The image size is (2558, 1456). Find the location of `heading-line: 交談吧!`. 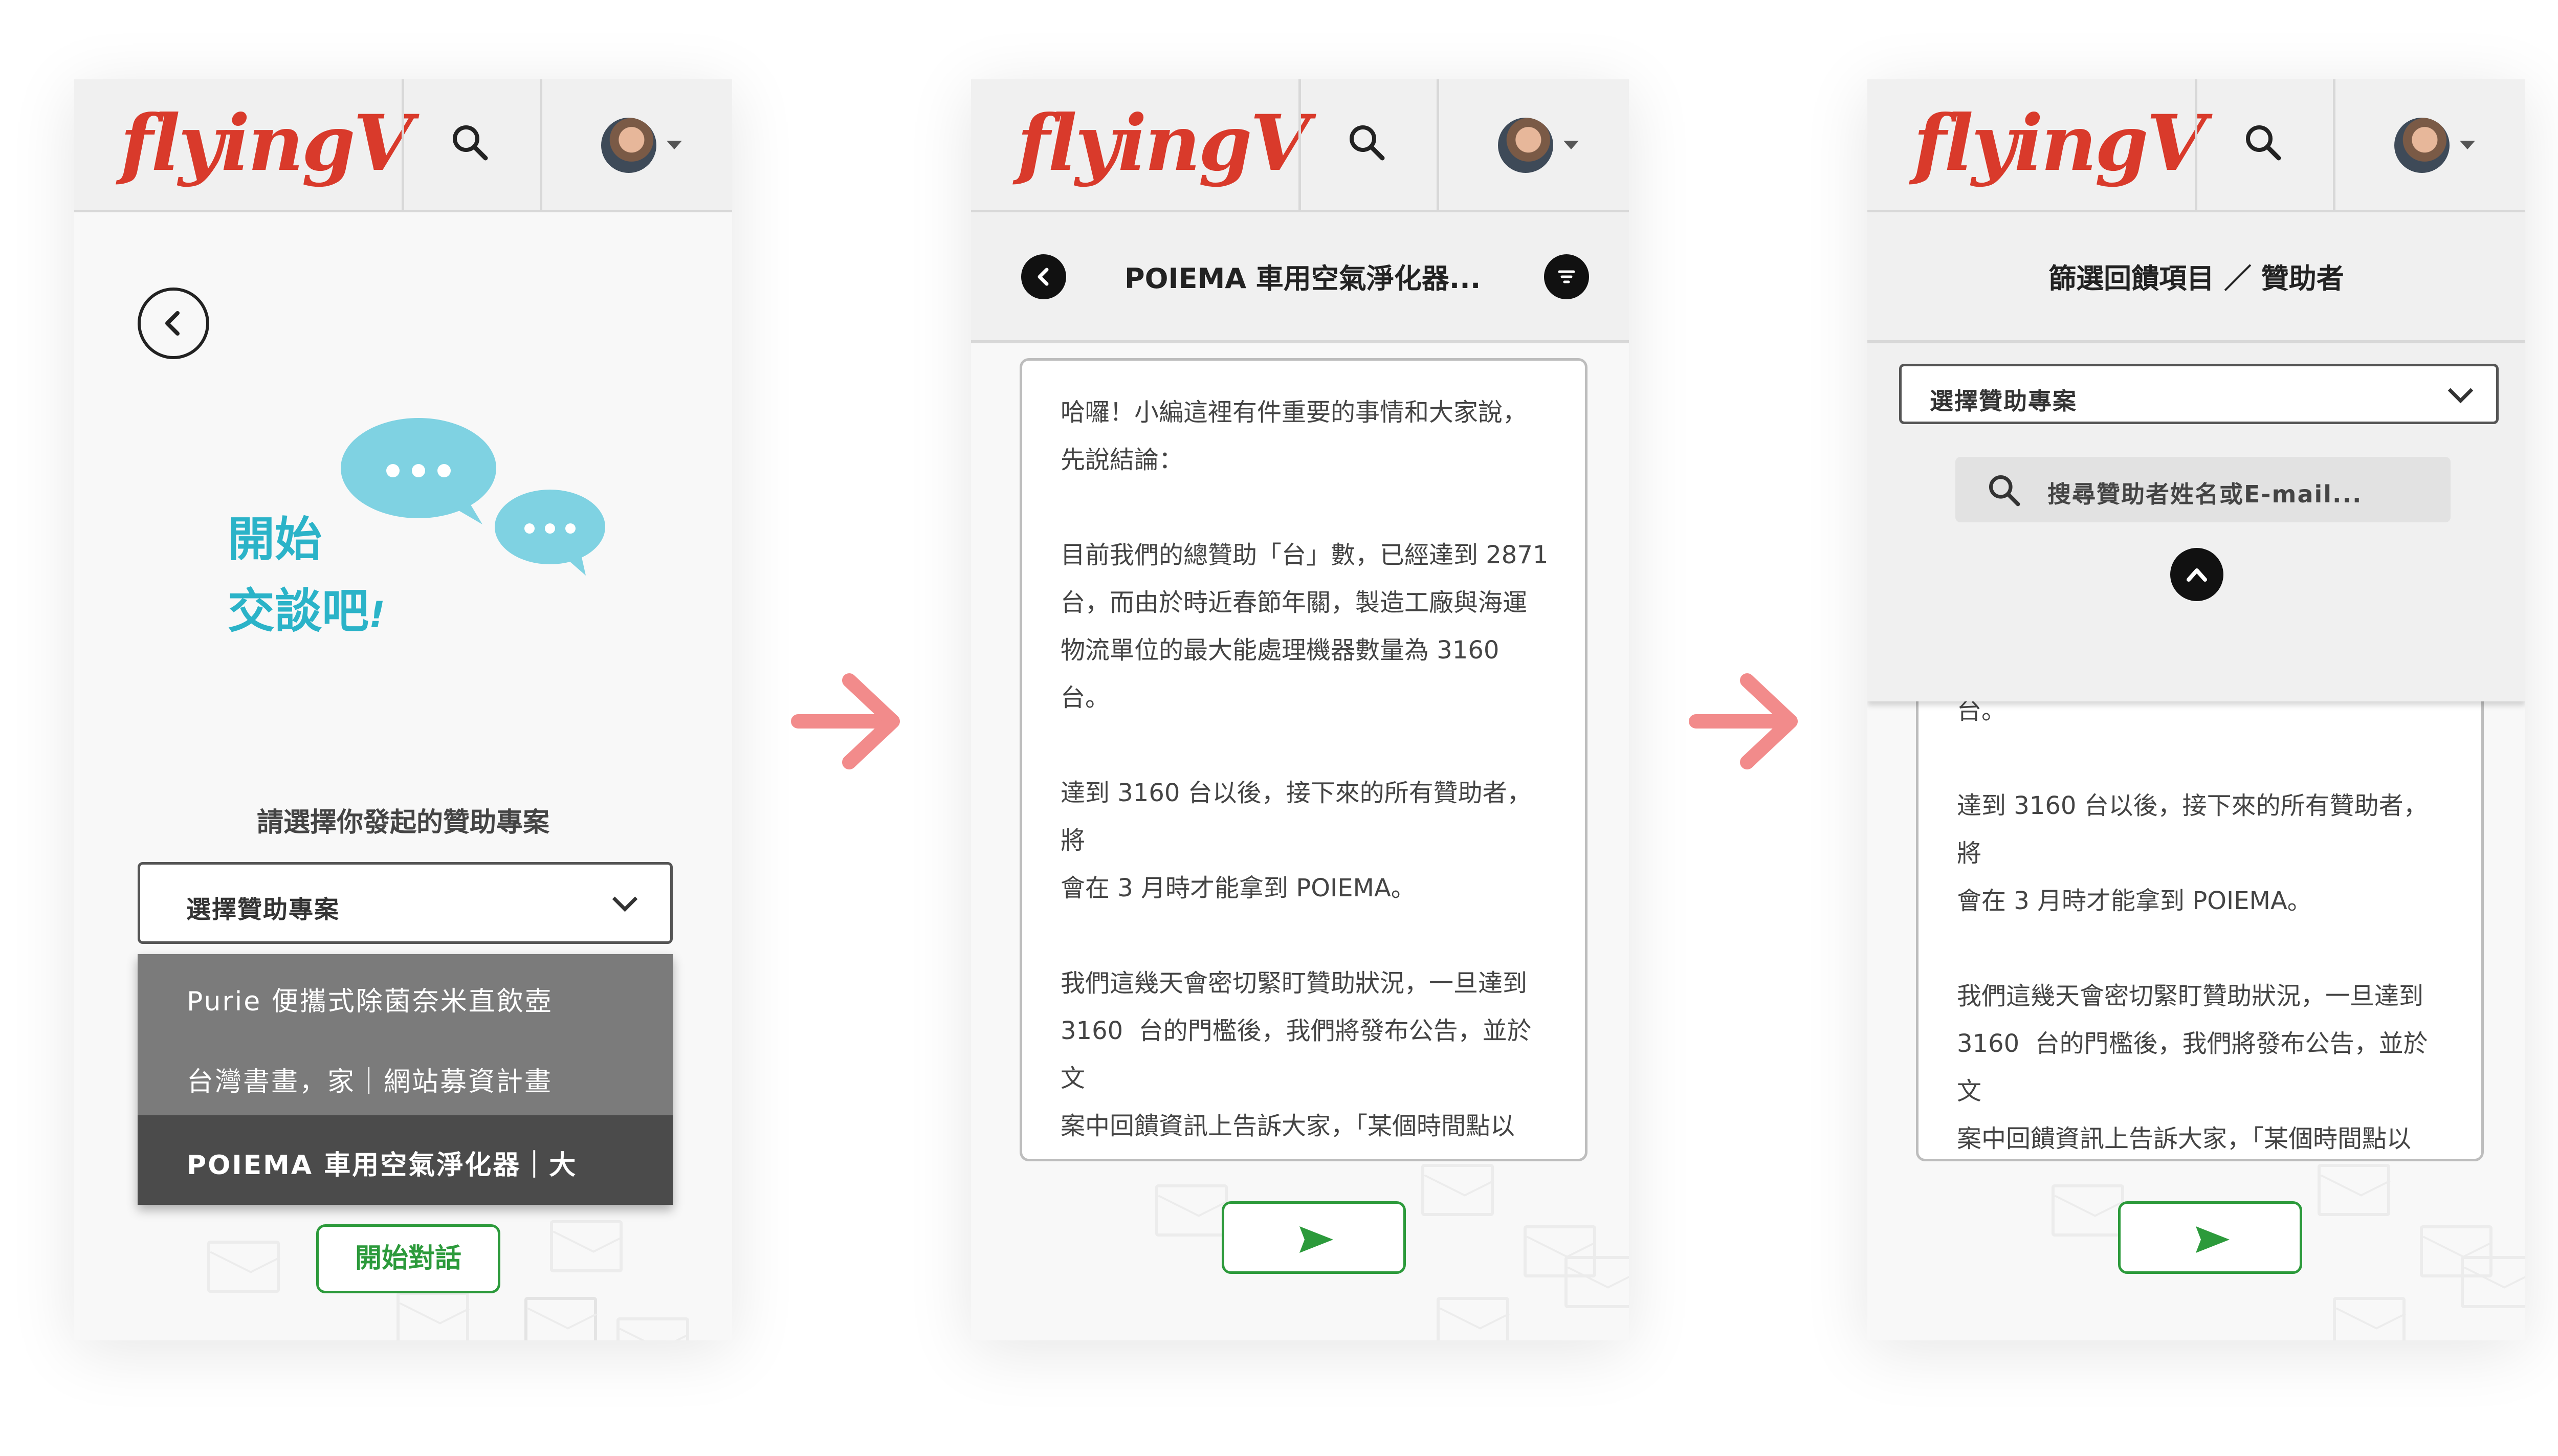

heading-line: 交談吧! is located at coordinates (306, 613).